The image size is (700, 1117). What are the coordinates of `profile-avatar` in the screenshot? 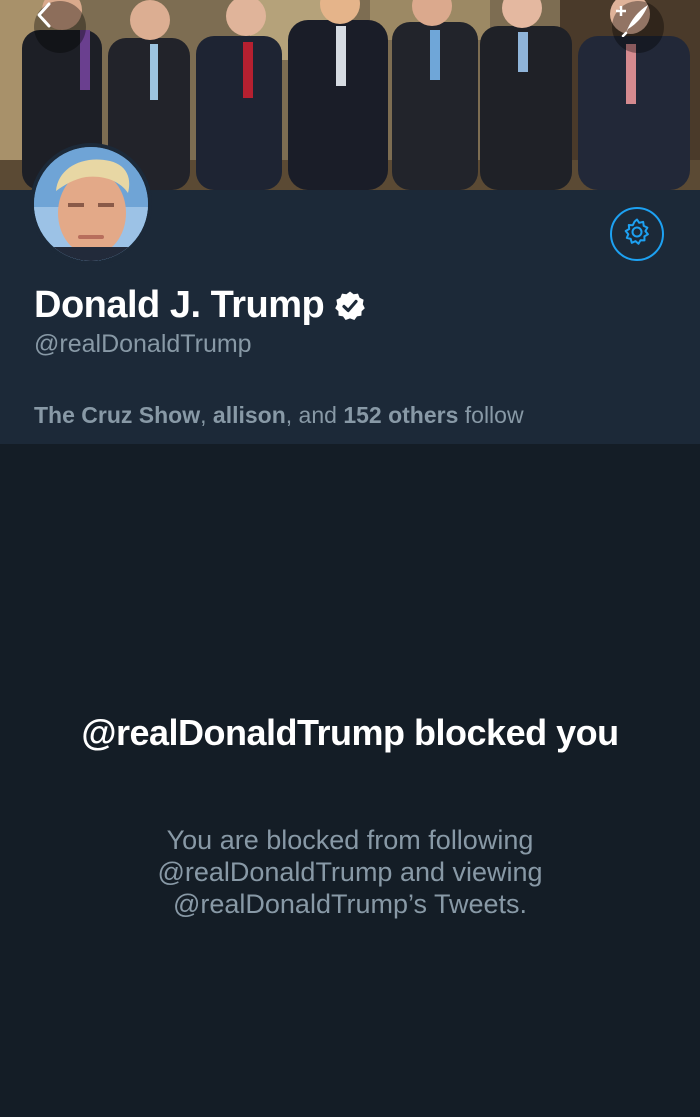 It's located at (91, 204).